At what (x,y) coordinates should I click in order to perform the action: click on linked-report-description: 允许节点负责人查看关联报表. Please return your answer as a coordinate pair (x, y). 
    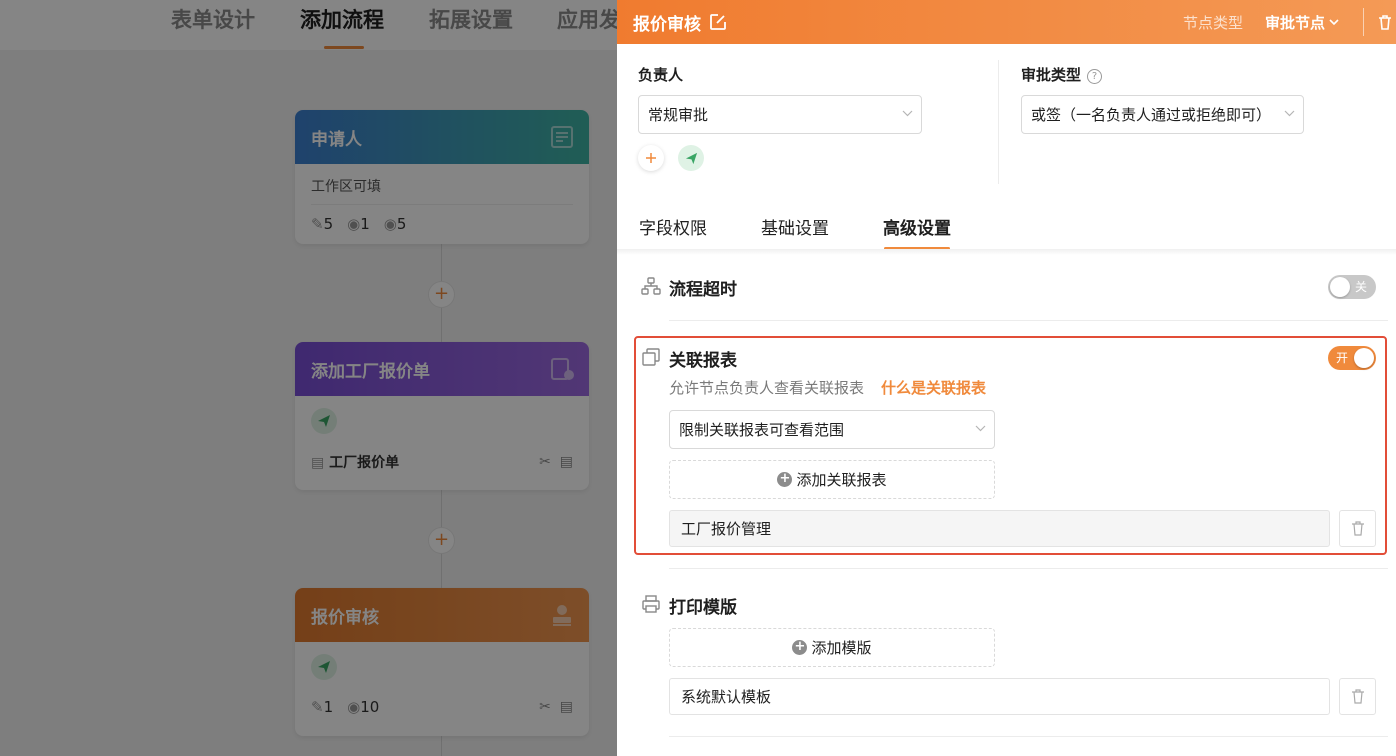
    Looking at the image, I should click on (767, 388).